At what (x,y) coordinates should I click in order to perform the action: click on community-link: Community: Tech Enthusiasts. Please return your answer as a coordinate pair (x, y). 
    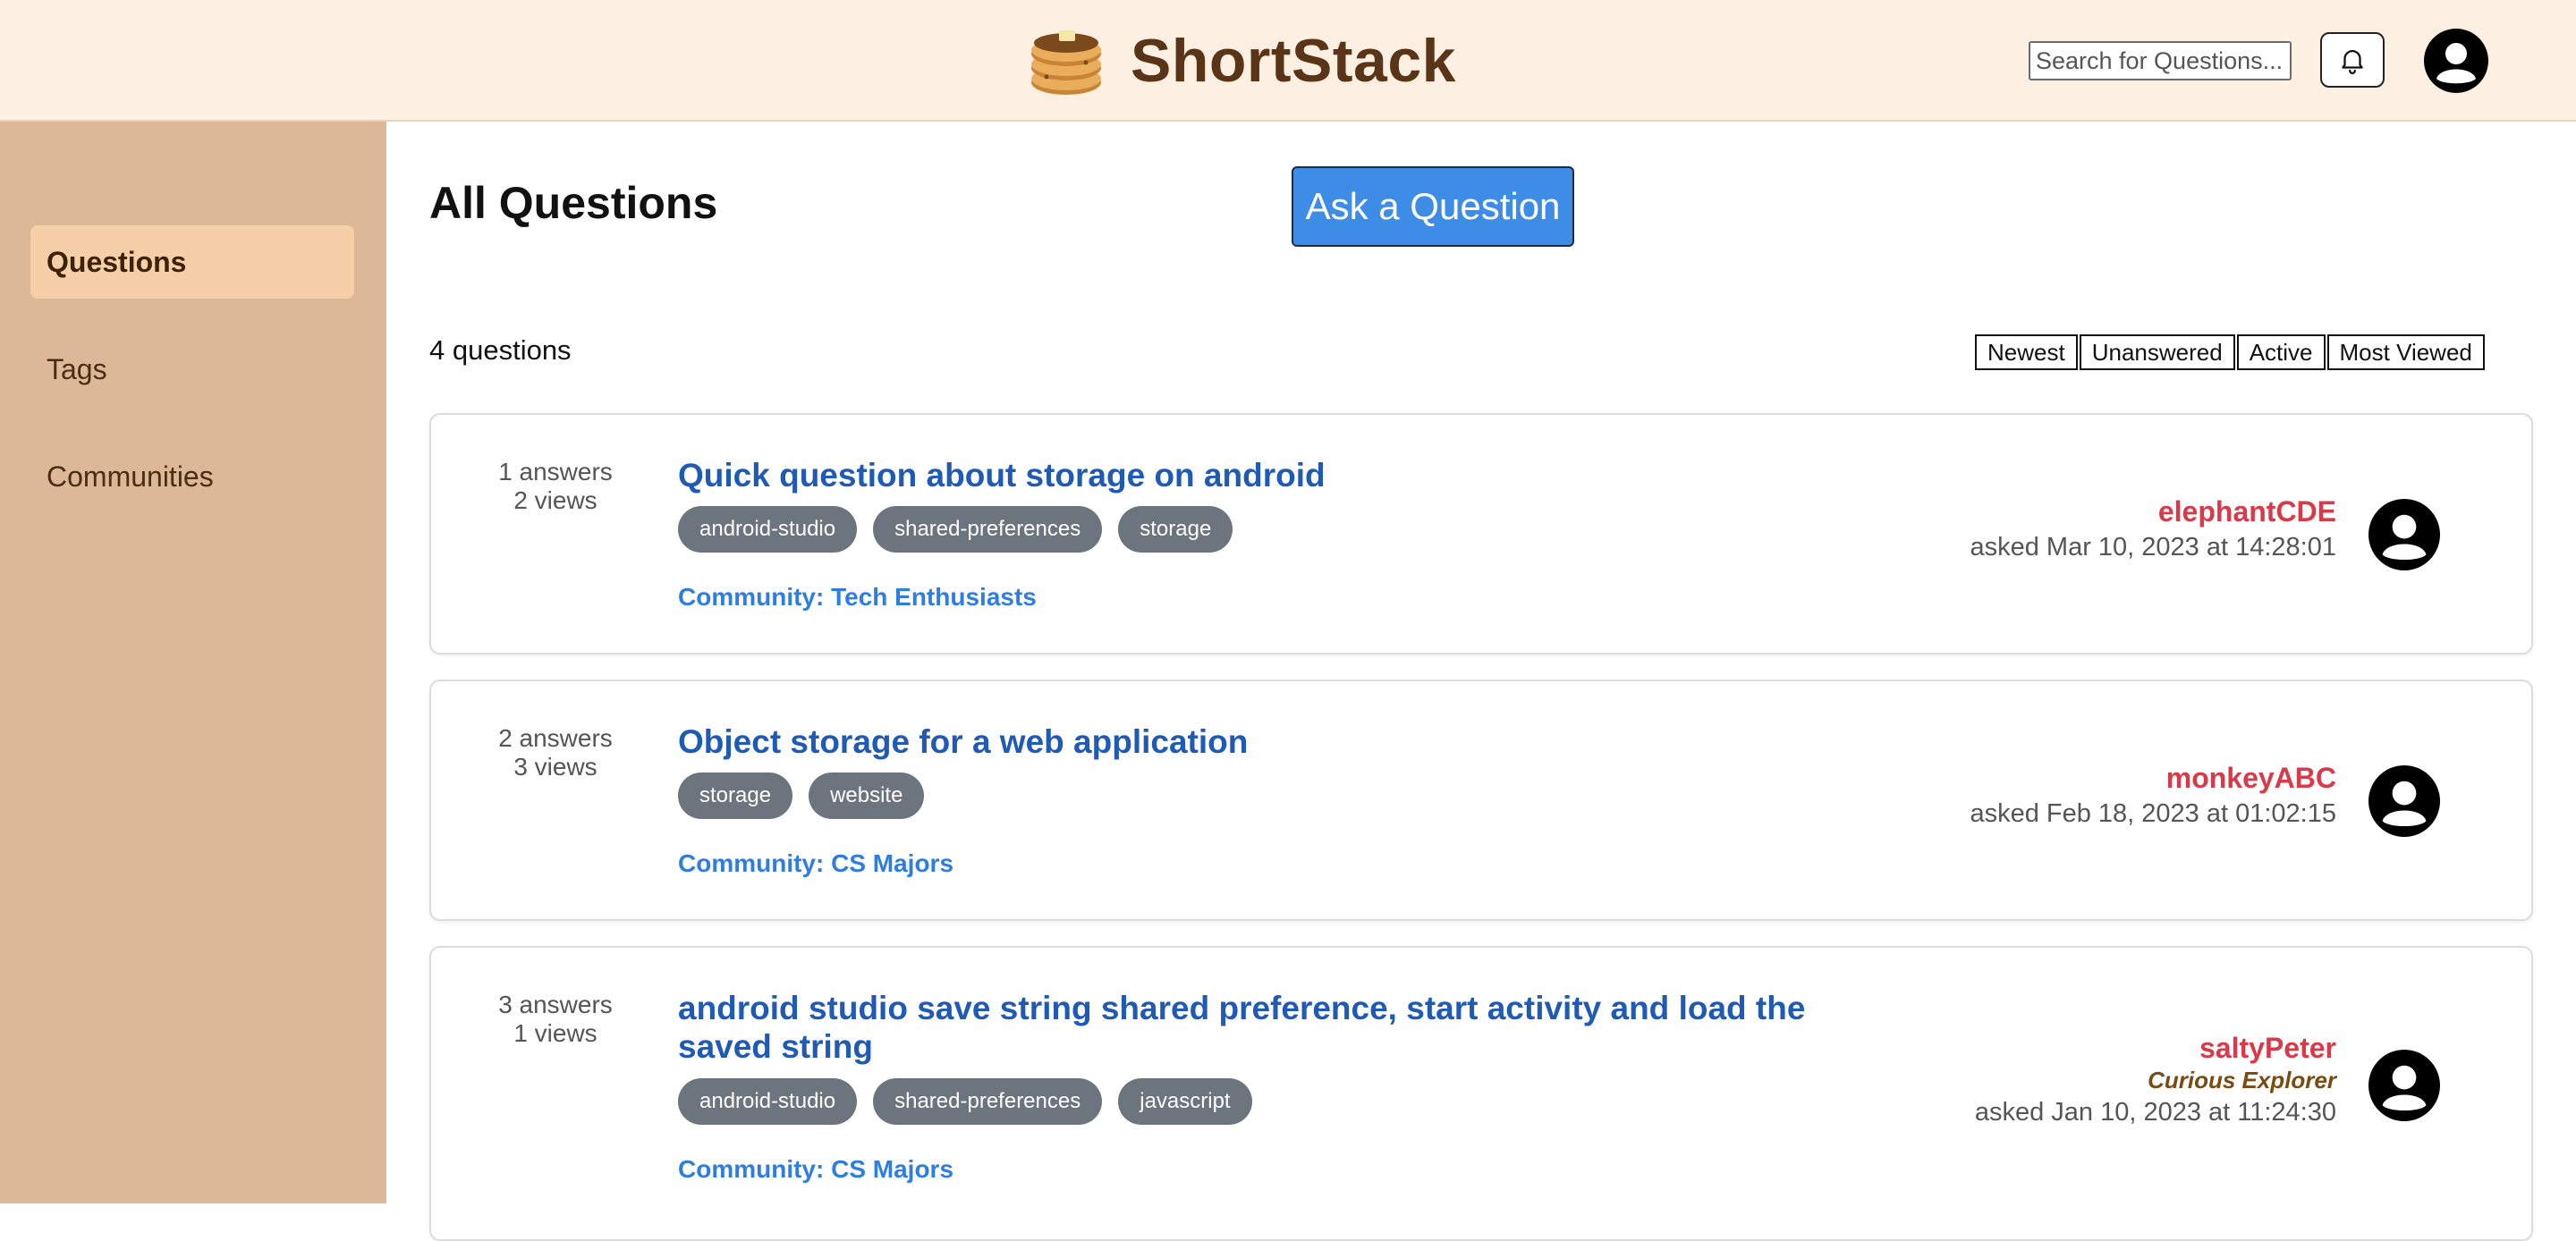
    Looking at the image, I should click on (857, 597).